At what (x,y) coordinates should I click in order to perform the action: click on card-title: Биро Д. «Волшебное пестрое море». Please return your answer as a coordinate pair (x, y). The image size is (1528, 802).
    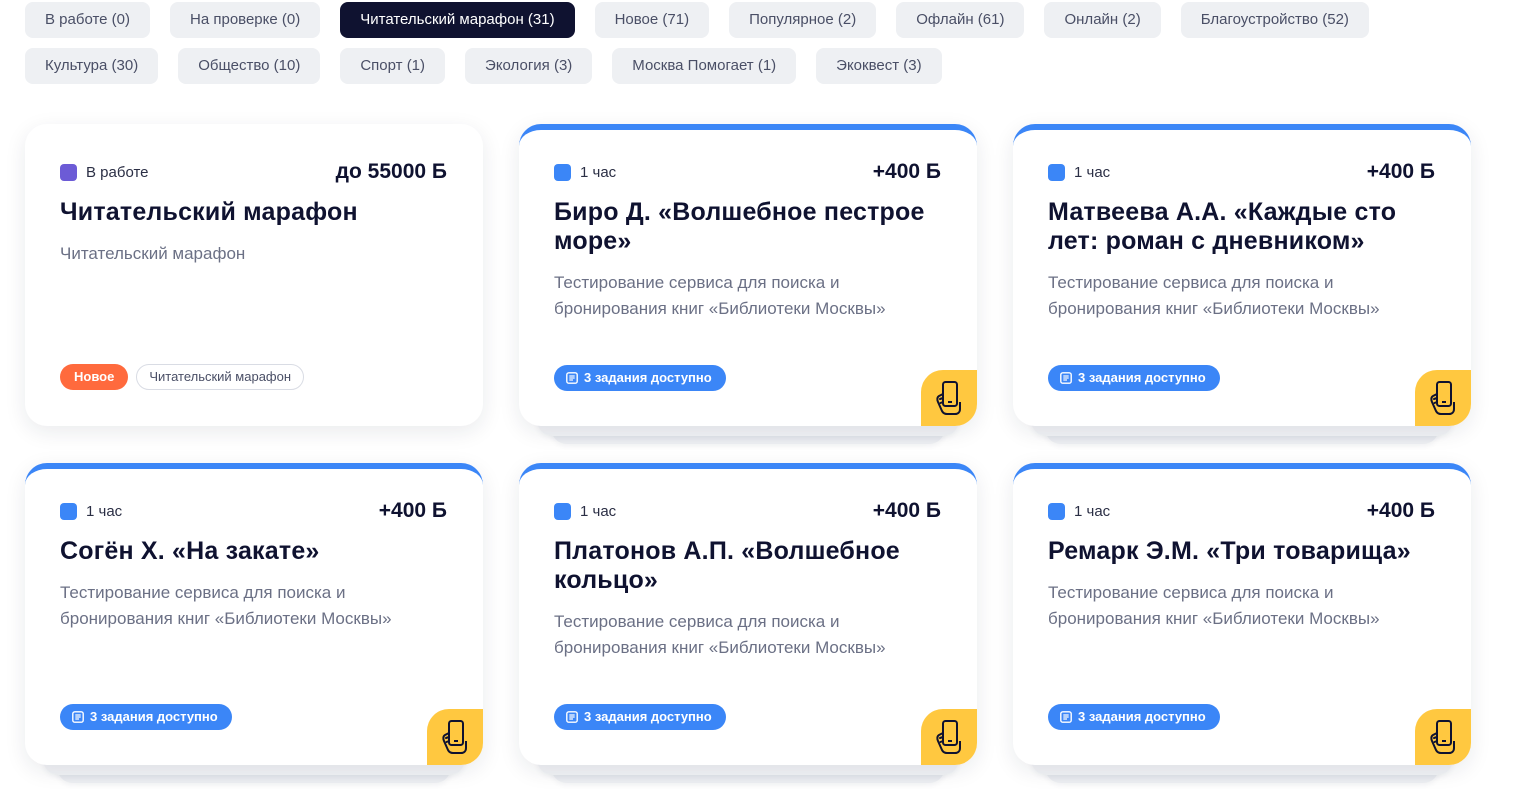
    Looking at the image, I should click on (739, 226).